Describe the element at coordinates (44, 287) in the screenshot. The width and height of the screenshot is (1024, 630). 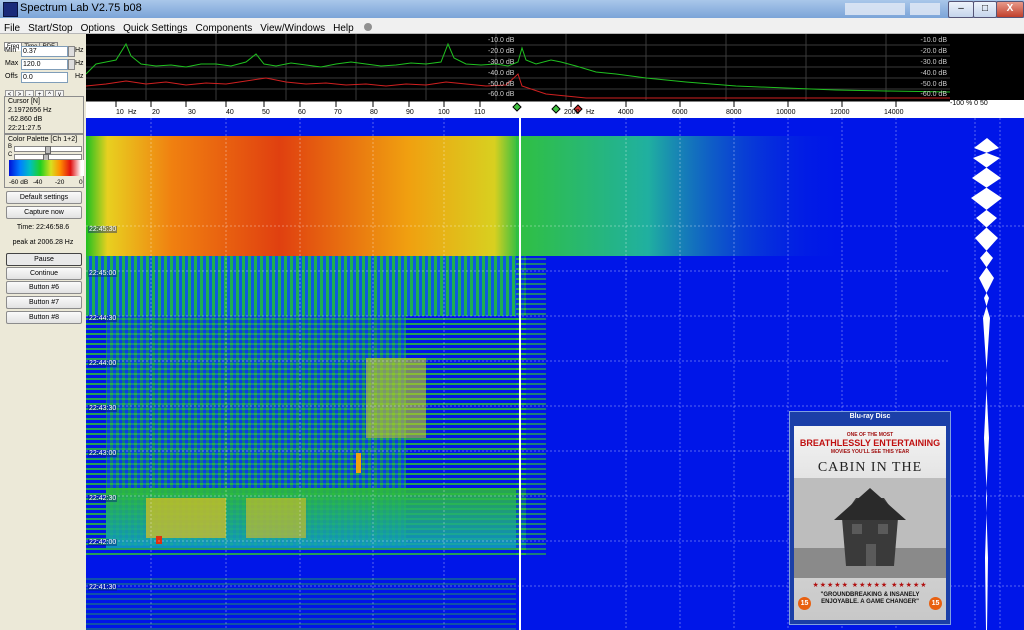
I see `button-6: Button #6` at that location.